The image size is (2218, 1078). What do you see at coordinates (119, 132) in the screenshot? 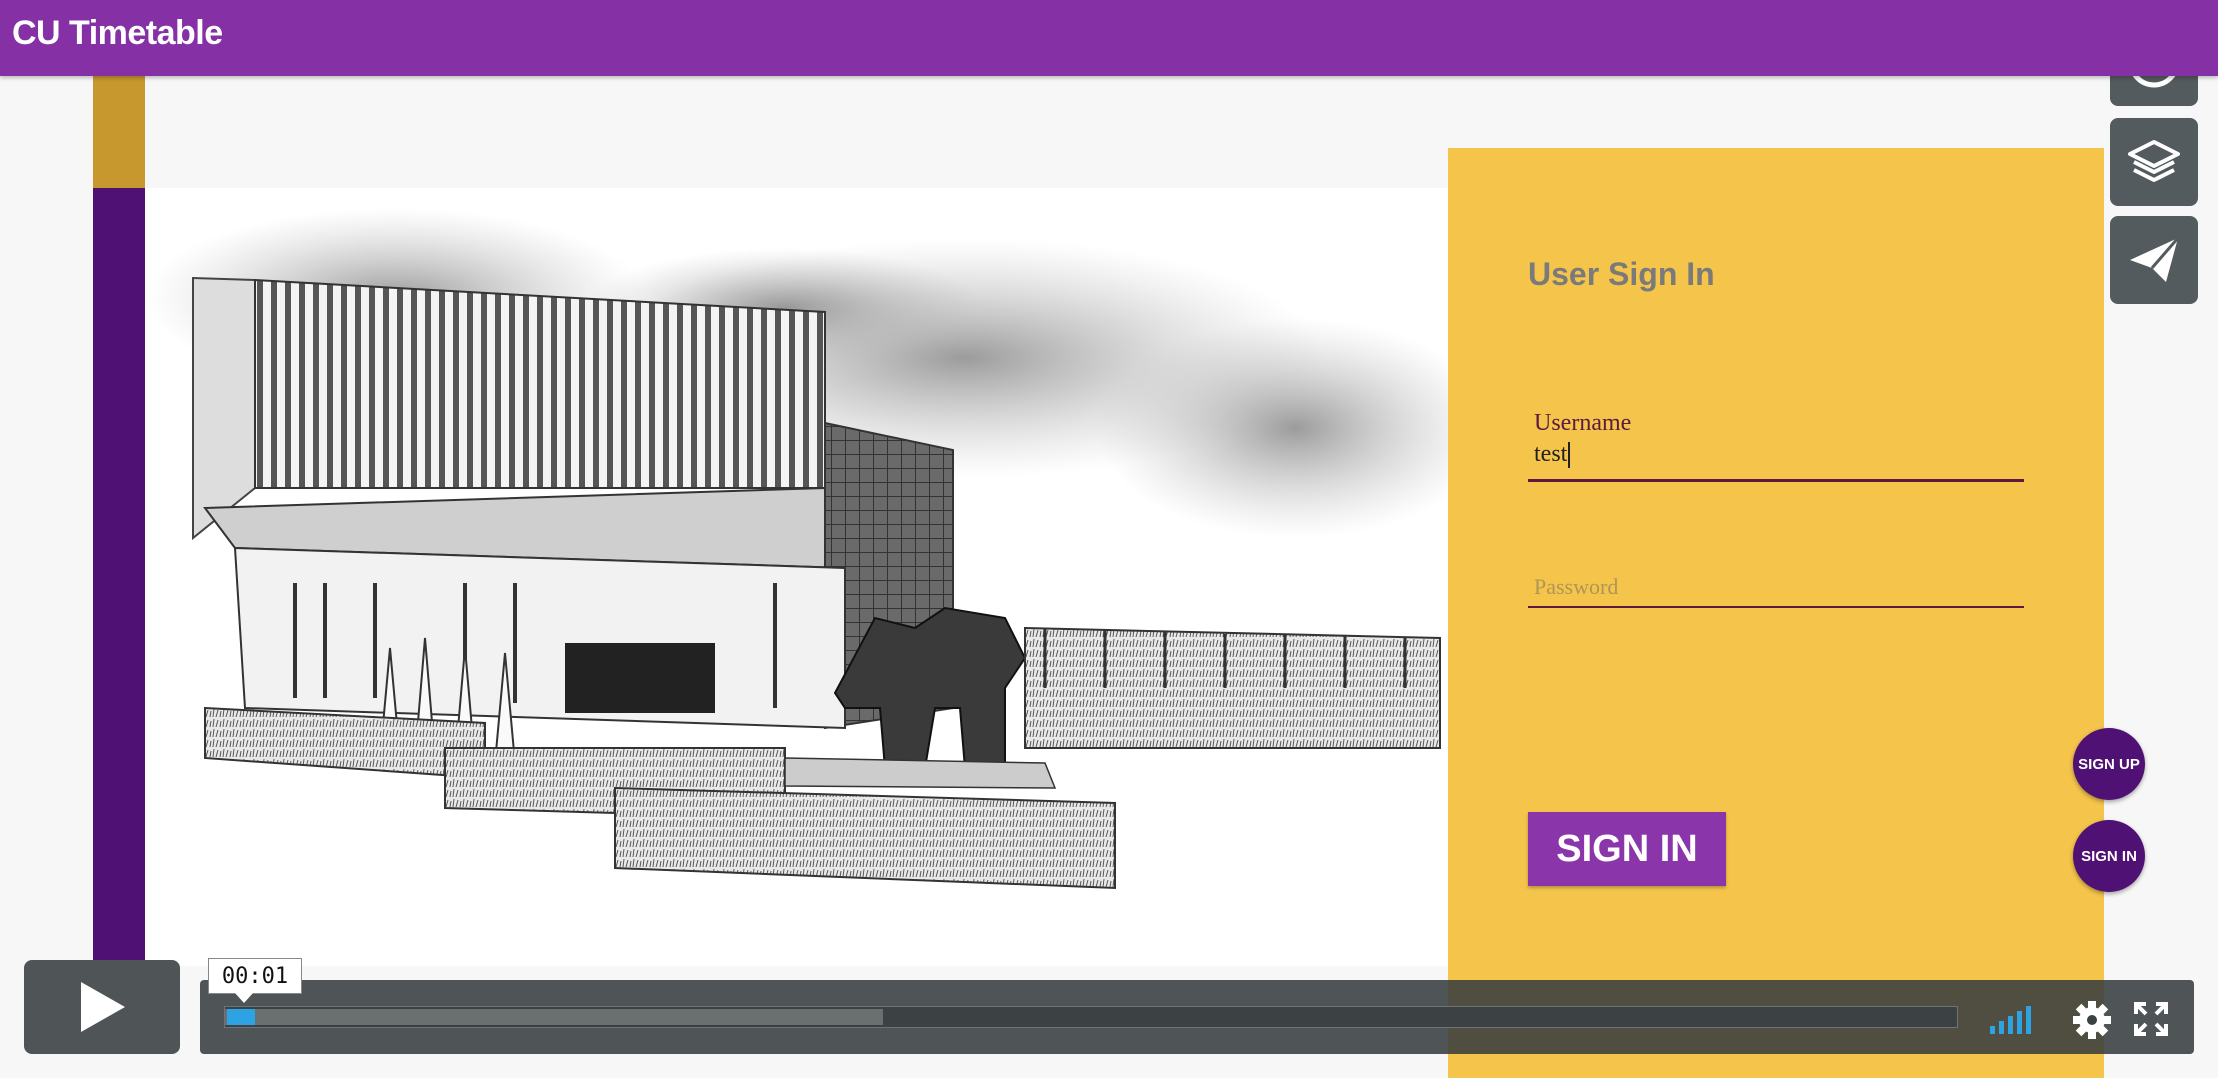
I see `side-accent-gold` at bounding box center [119, 132].